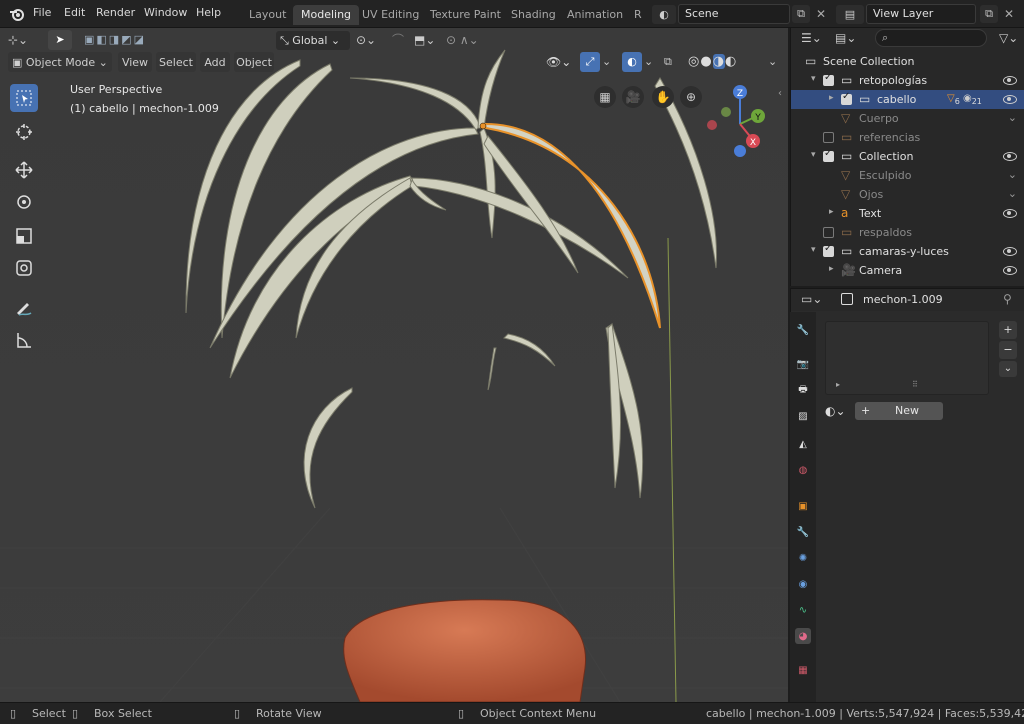  What do you see at coordinates (638, 15) in the screenshot?
I see `tab-overflow: R` at bounding box center [638, 15].